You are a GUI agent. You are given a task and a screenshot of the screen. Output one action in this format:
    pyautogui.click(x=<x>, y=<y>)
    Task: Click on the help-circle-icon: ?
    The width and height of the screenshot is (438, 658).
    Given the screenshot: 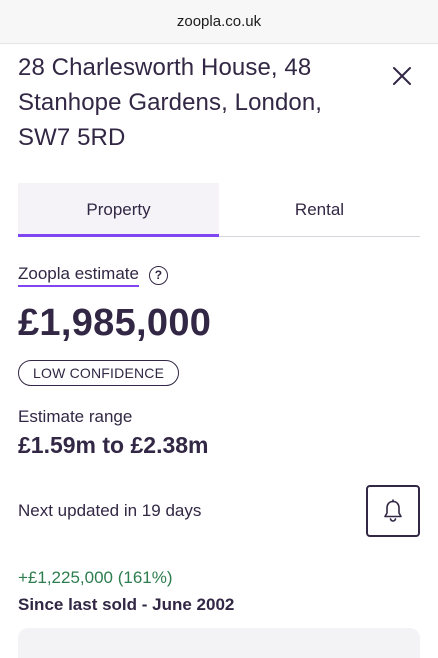 What is the action you would take?
    pyautogui.click(x=158, y=275)
    